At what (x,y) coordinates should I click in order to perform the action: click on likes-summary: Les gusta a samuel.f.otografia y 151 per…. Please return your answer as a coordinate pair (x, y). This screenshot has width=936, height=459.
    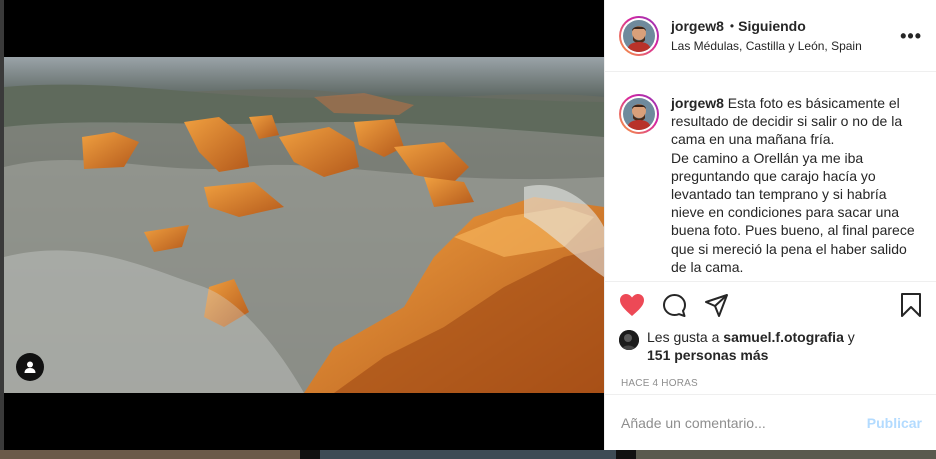
    Looking at the image, I should click on (770, 346).